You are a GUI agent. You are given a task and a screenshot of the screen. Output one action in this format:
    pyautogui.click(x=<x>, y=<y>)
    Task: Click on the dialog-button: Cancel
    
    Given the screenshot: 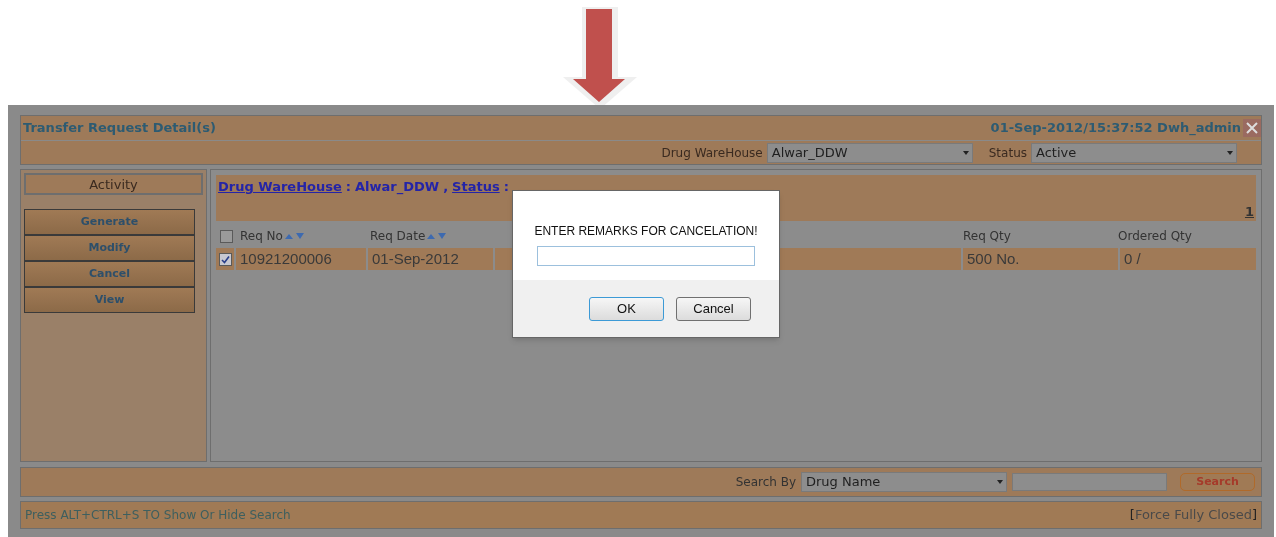 What is the action you would take?
    pyautogui.click(x=713, y=308)
    